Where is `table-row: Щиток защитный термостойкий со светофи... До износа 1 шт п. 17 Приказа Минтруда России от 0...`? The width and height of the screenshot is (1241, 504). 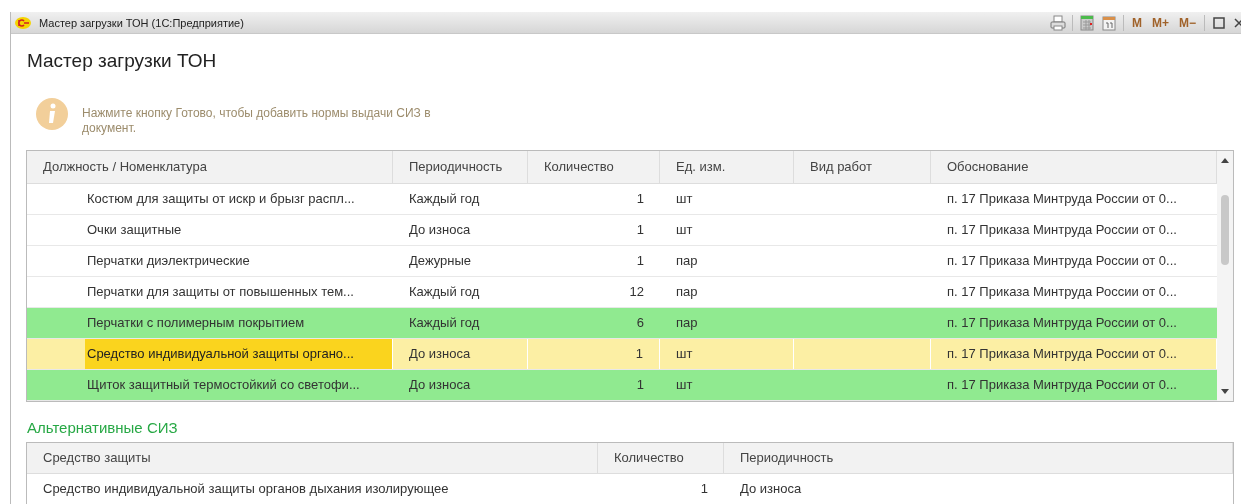 table-row: Щиток защитный термостойкий со светофи... До износа 1 шт п. 17 Приказа Минтруда России от 0... is located at coordinates (622, 385).